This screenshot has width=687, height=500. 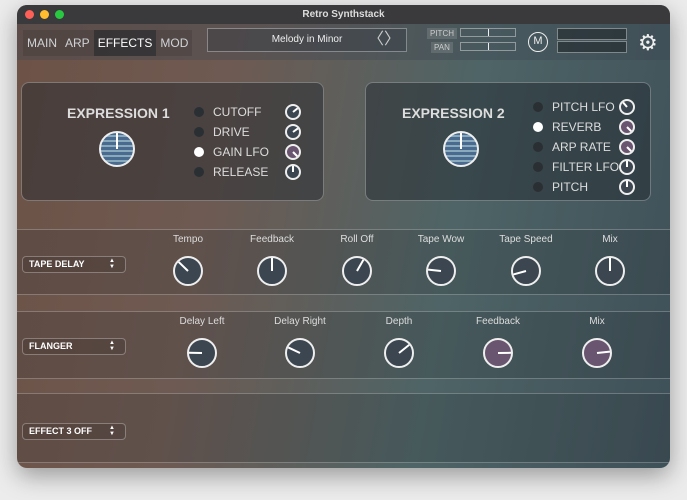 I want to click on knob-label: Tape Speed, so click(x=526, y=239).